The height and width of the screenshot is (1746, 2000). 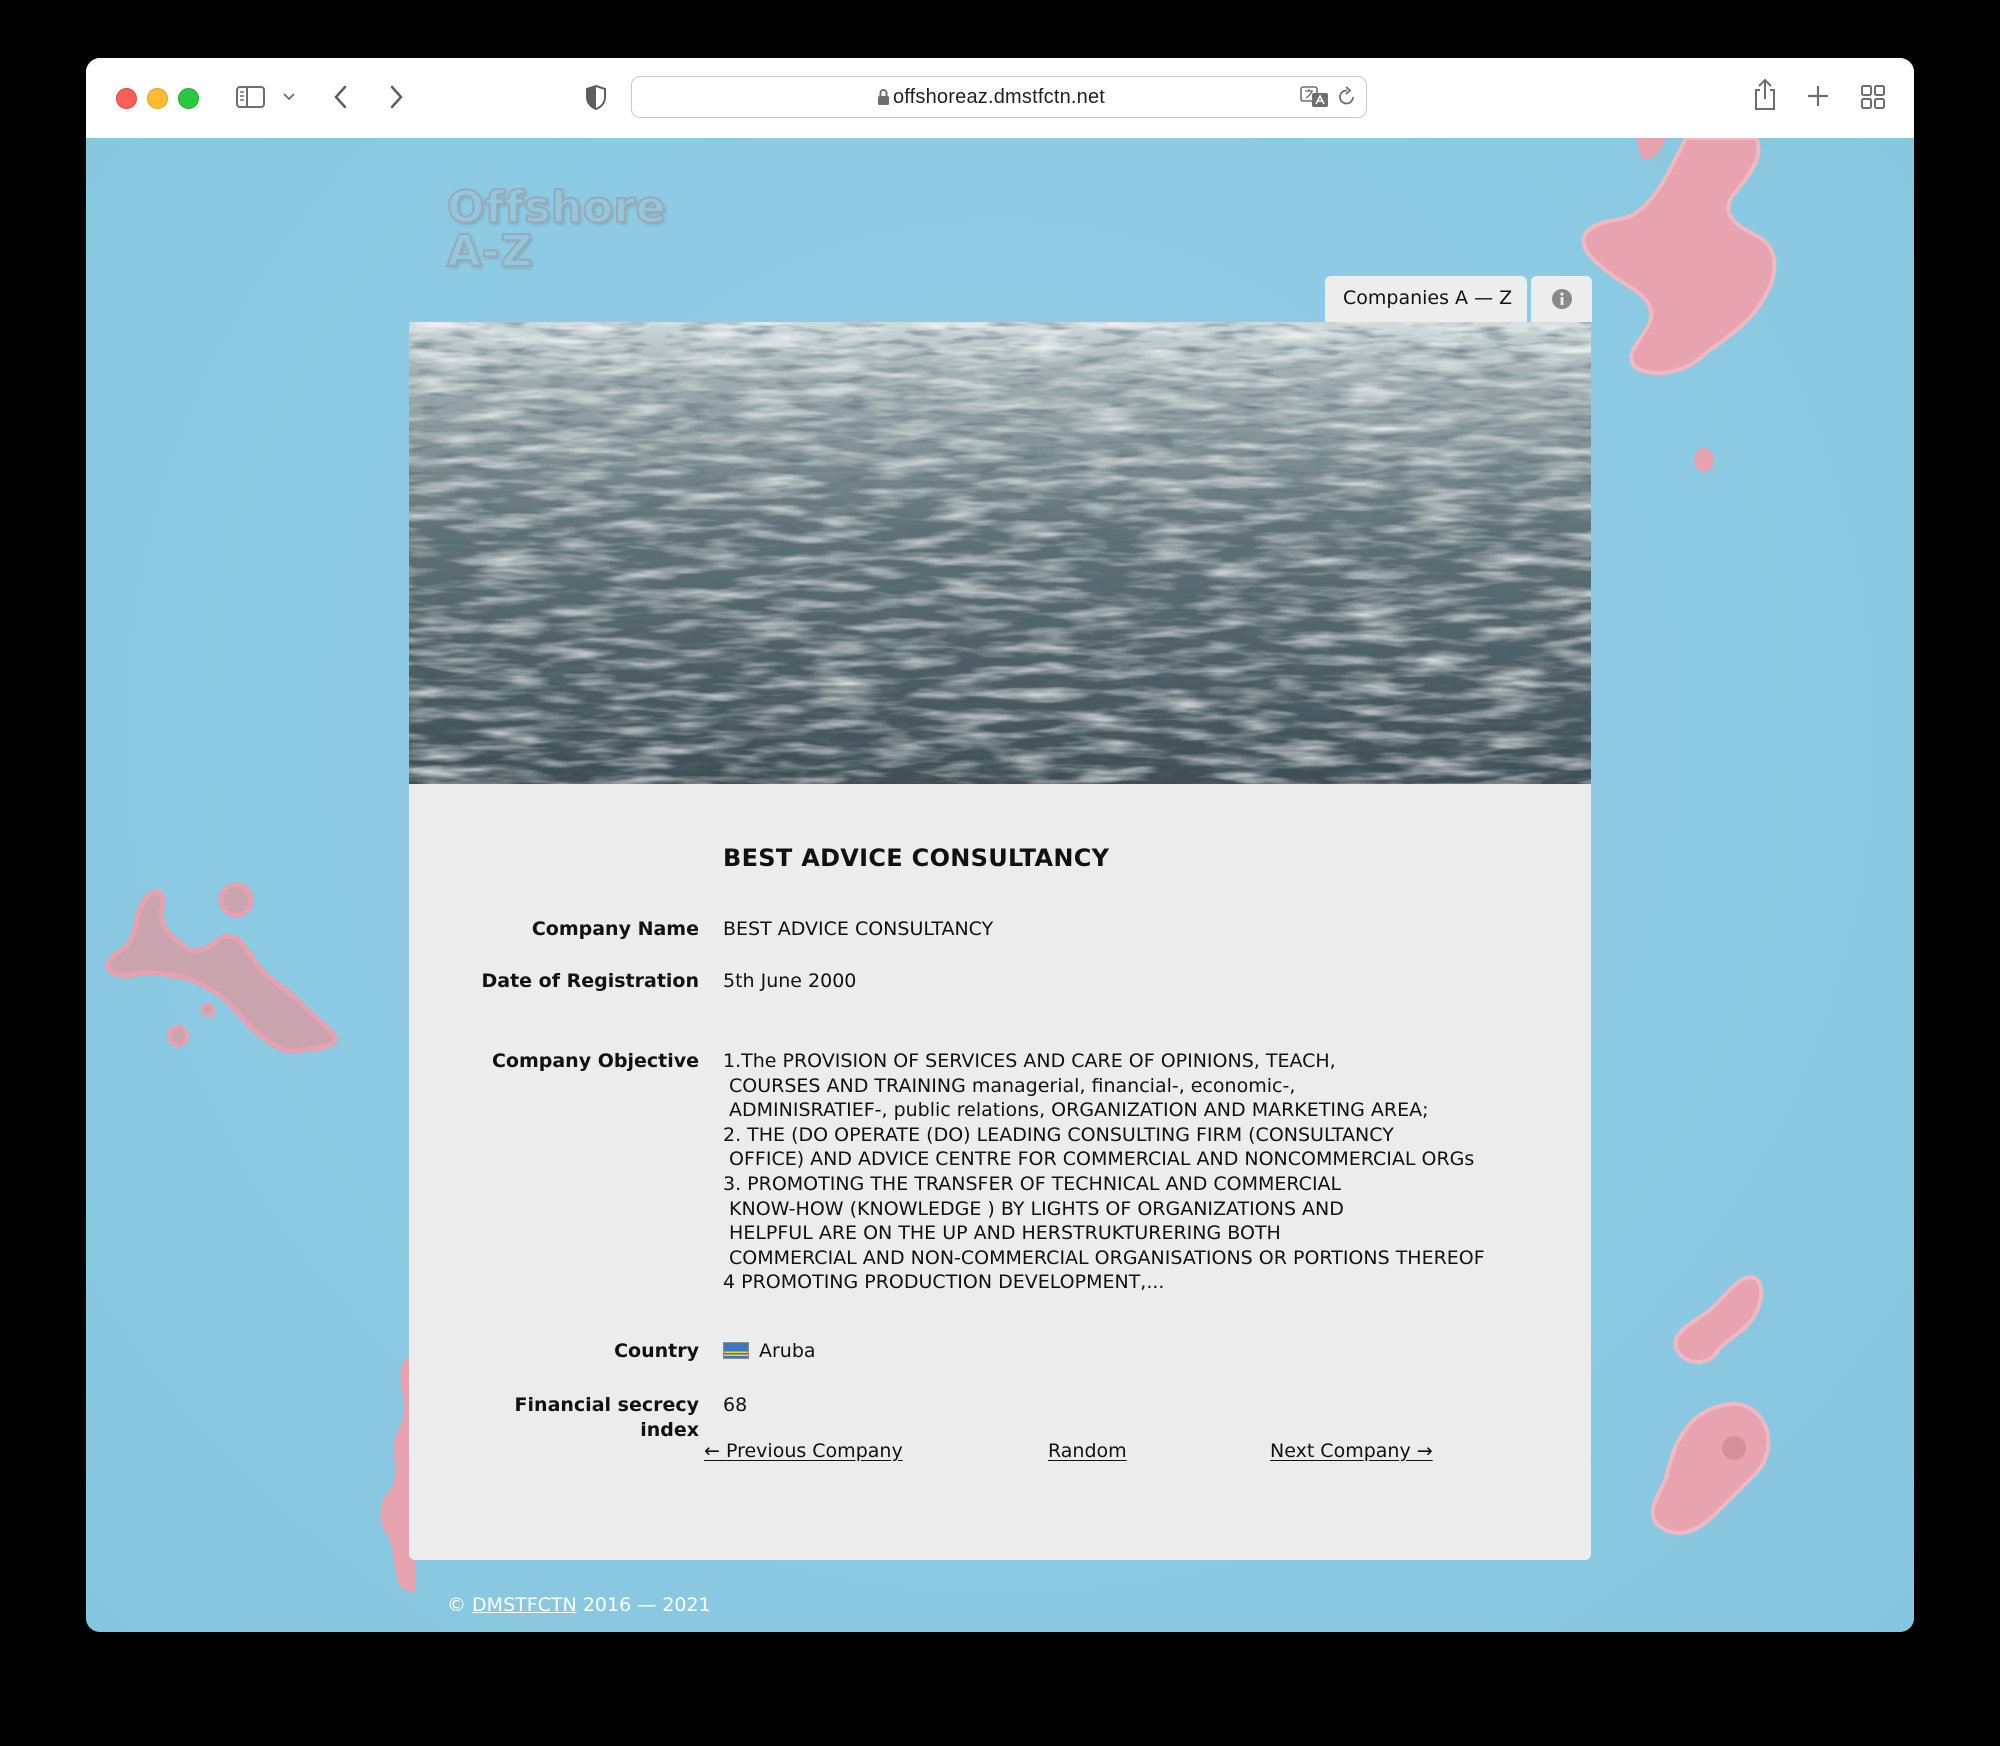 I want to click on secrecy-index-label: Financial secrecy index, so click(x=554, y=1418).